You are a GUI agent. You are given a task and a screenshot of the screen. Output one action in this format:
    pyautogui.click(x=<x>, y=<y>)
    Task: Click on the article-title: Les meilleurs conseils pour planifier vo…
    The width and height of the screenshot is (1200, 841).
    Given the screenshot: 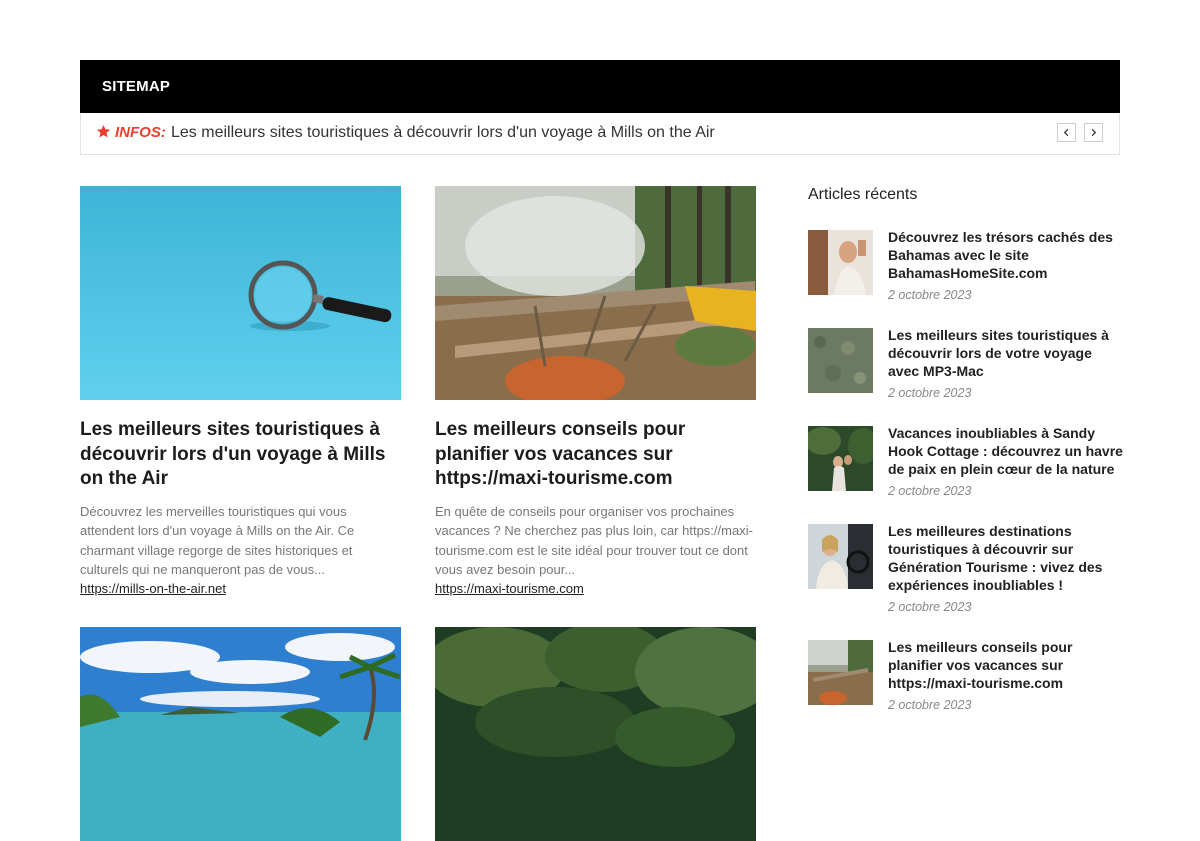 What is the action you would take?
    pyautogui.click(x=1005, y=665)
    